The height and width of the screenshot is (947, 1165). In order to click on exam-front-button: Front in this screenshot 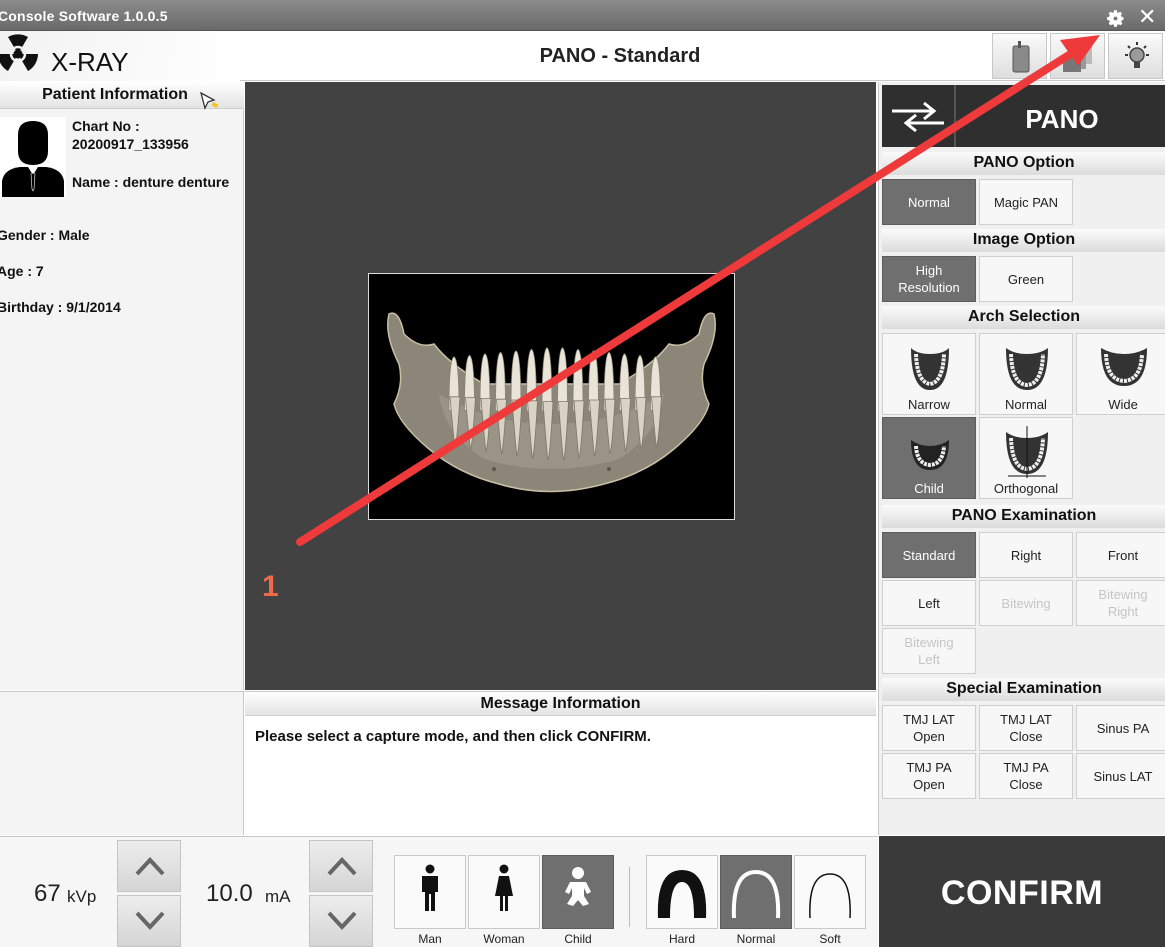, I will do `click(1120, 555)`.